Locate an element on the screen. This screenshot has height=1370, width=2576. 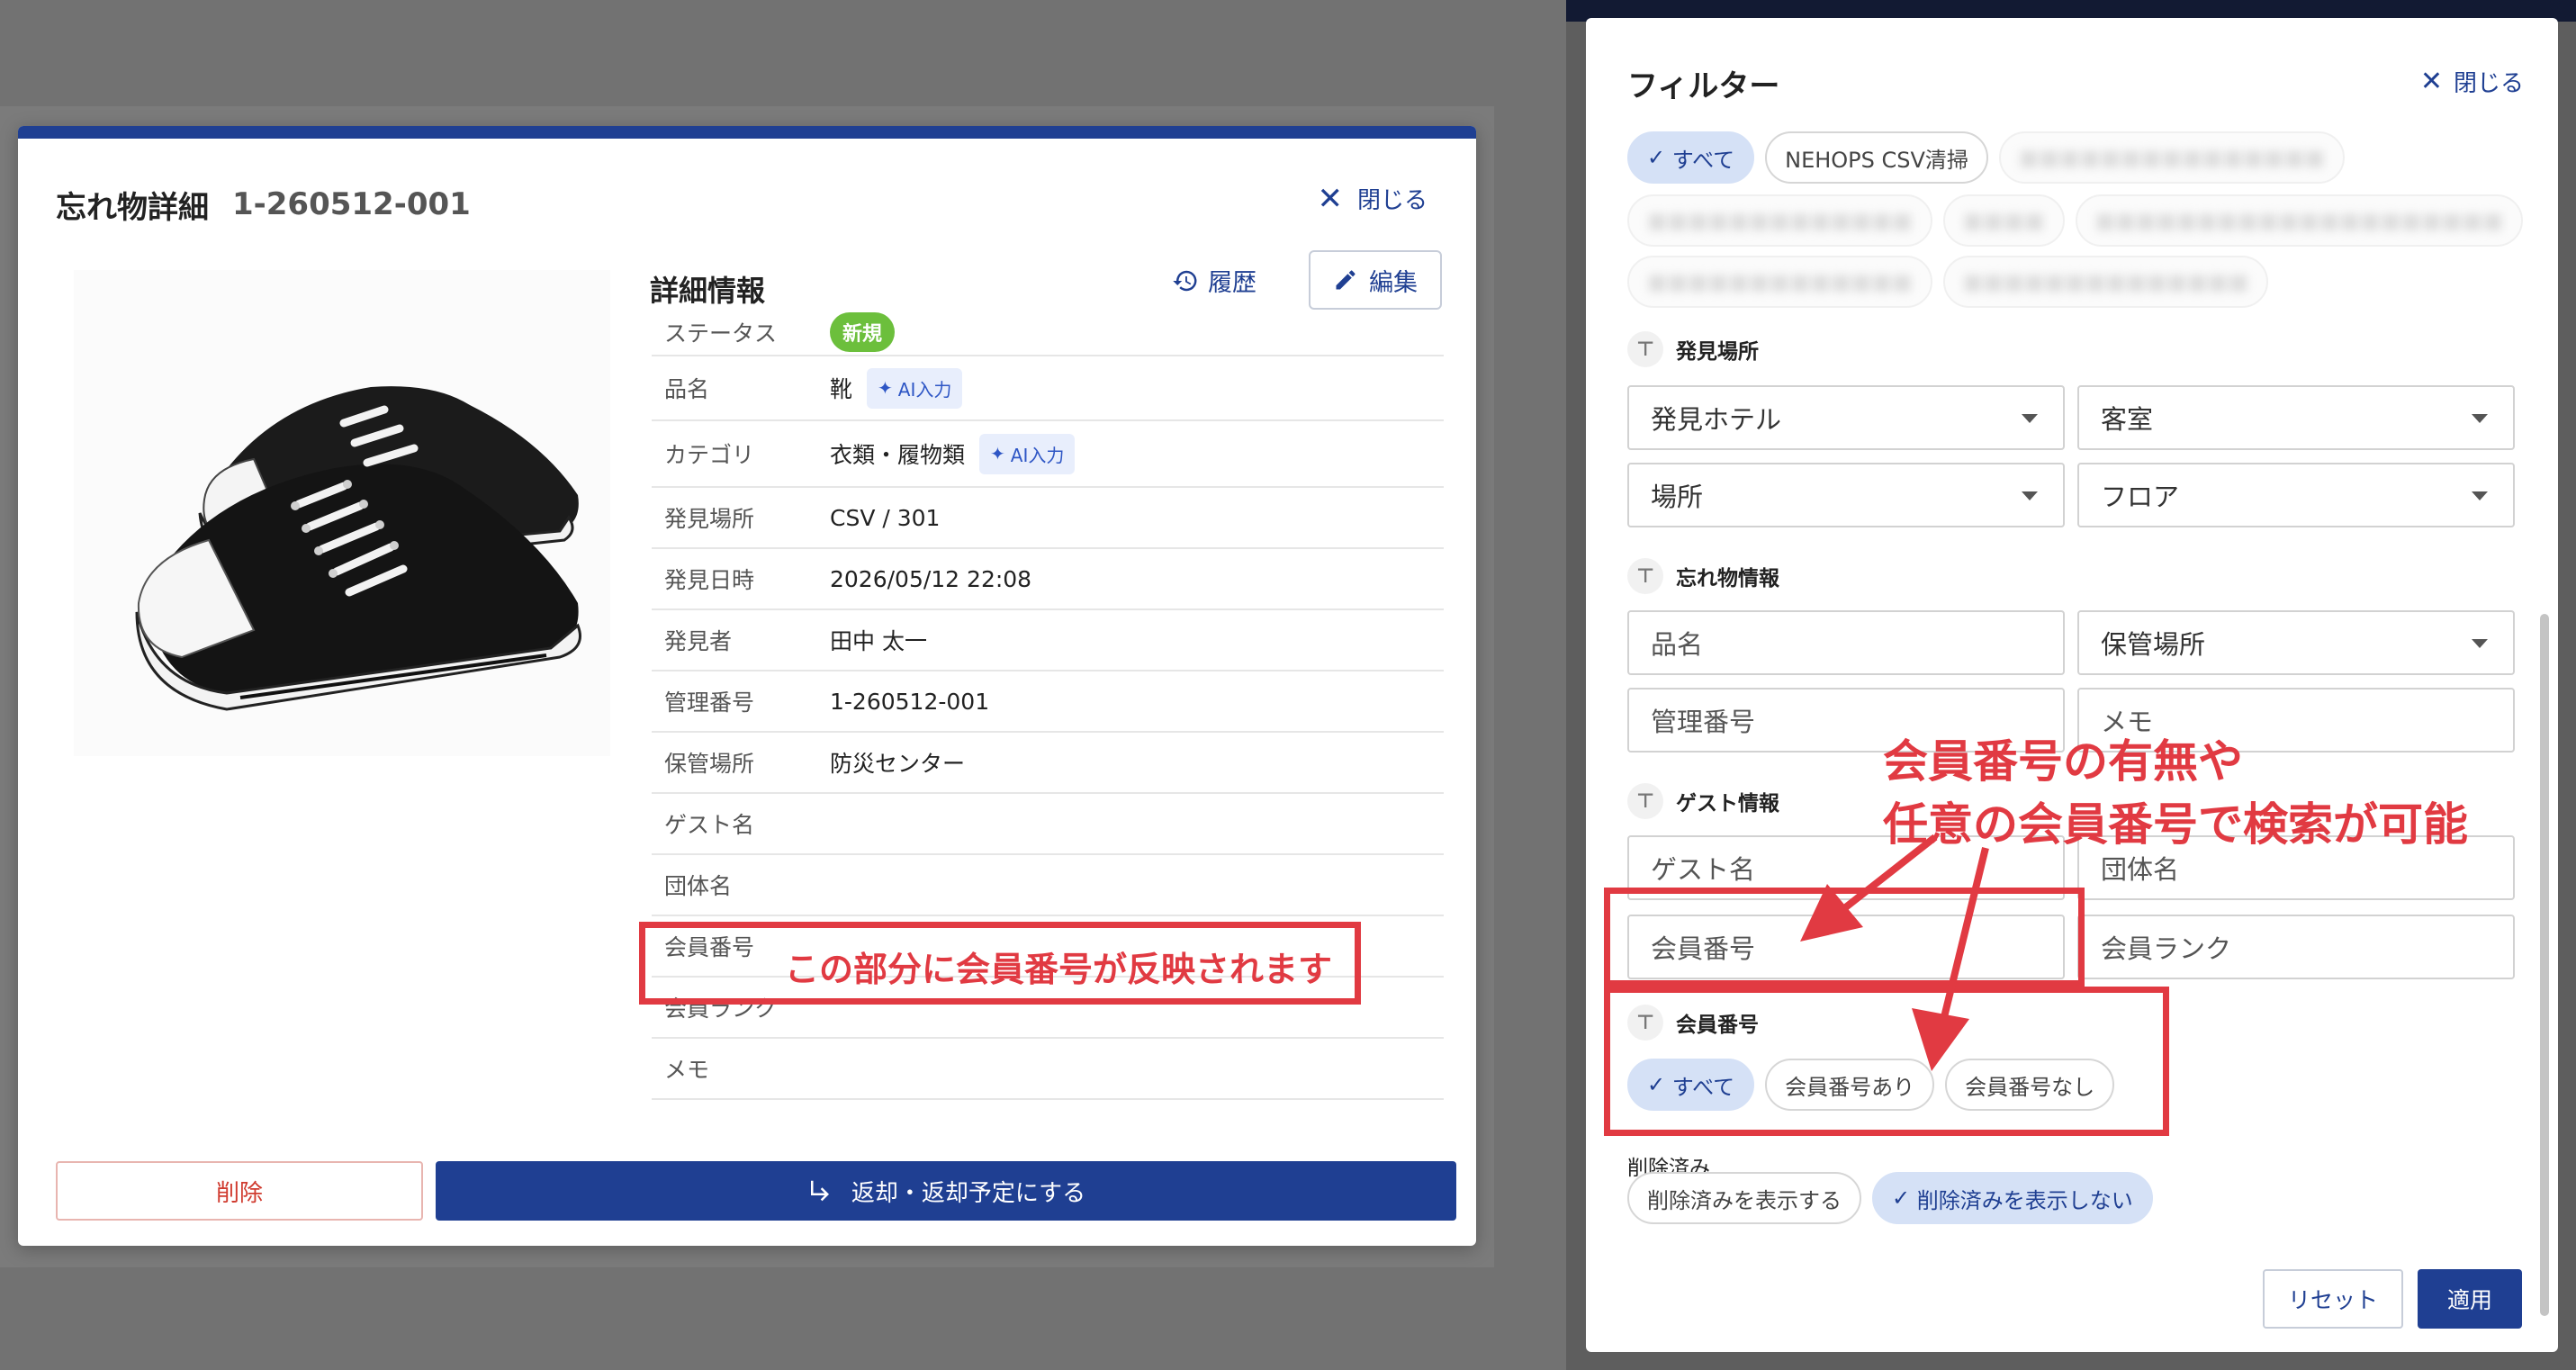
row-location: 発見場所 CSV / 301 is located at coordinates (1048, 518).